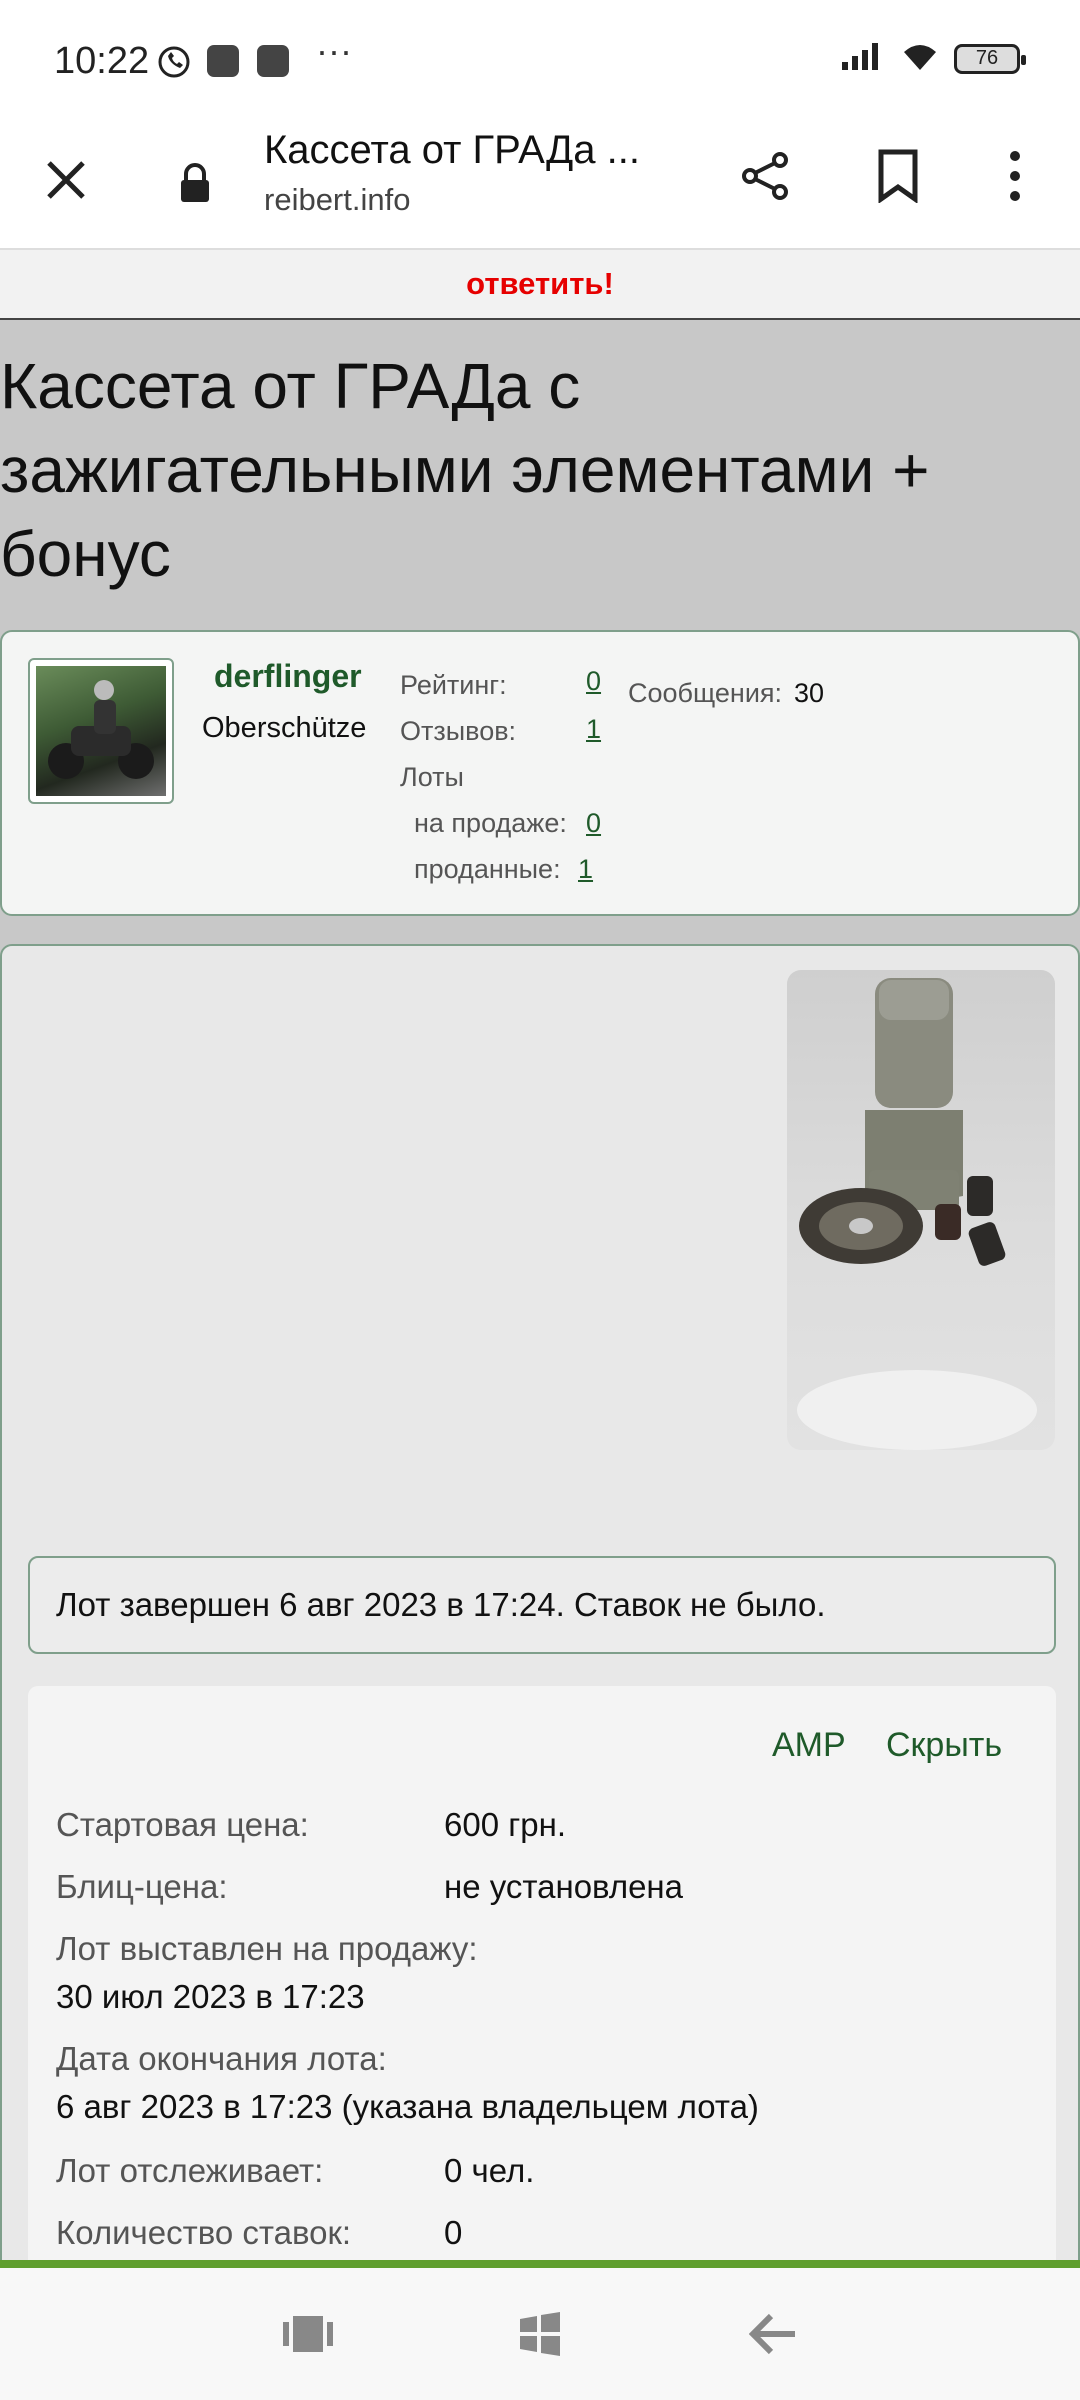  I want to click on recent-apps-icon, so click(308, 2334).